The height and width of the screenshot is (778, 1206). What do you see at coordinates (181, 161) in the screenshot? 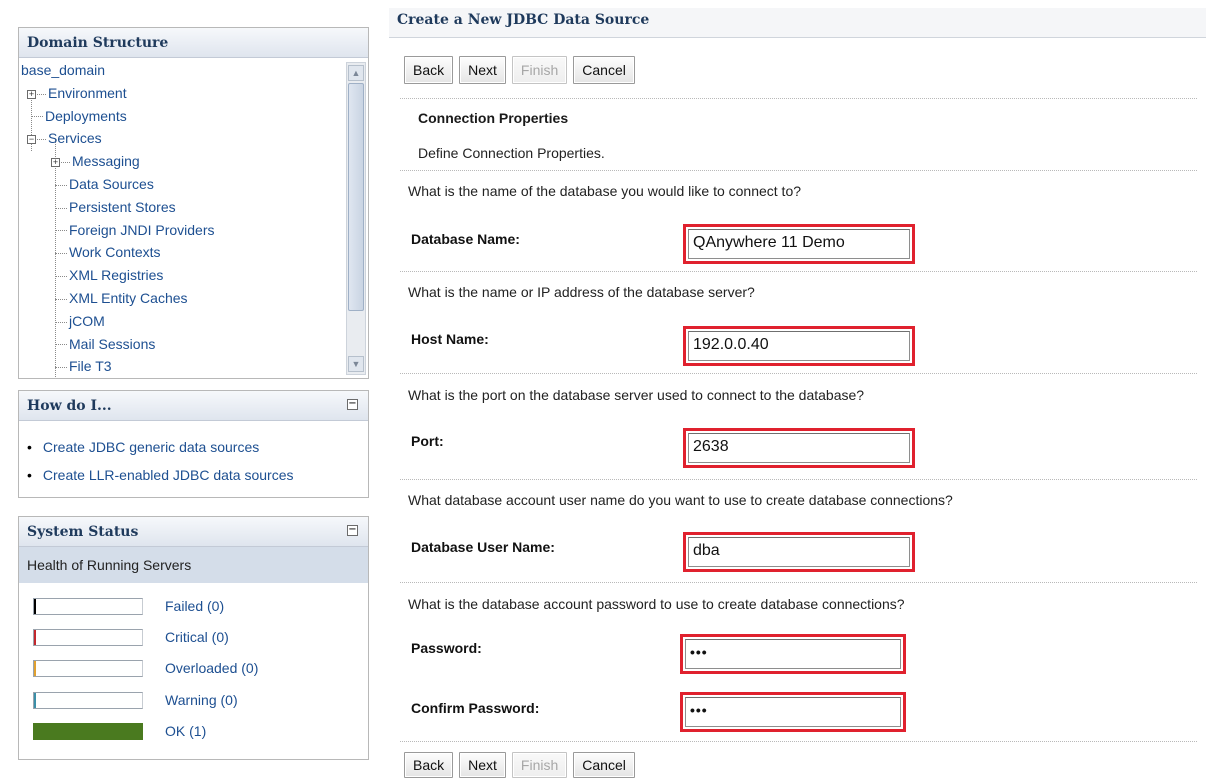
I see `tree-item-messaging: + Messaging` at bounding box center [181, 161].